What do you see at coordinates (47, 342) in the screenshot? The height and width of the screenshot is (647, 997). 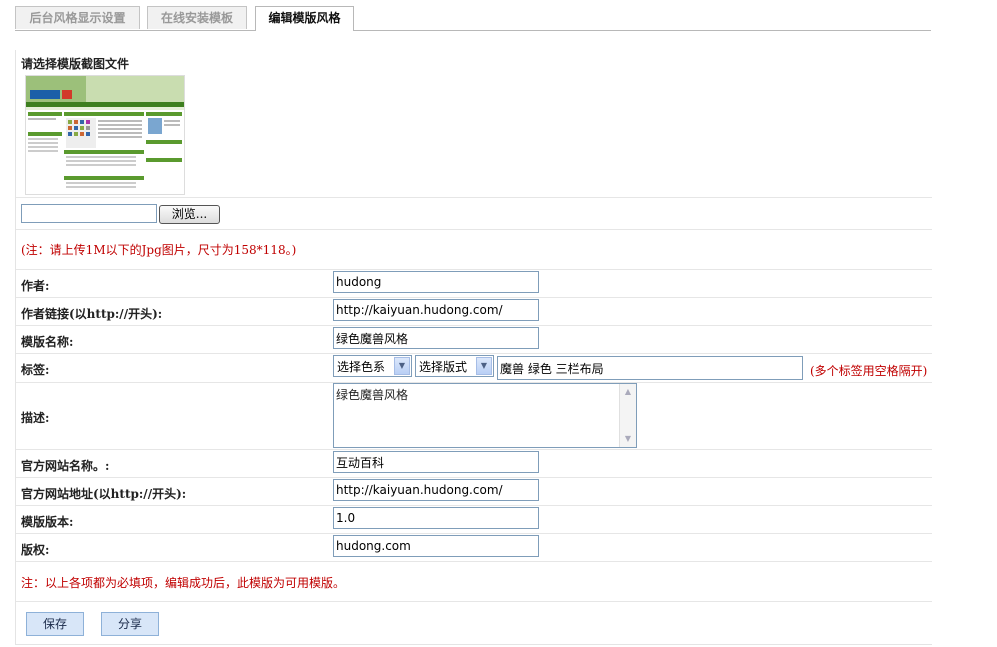 I see `template-name-label: 模版名称:` at bounding box center [47, 342].